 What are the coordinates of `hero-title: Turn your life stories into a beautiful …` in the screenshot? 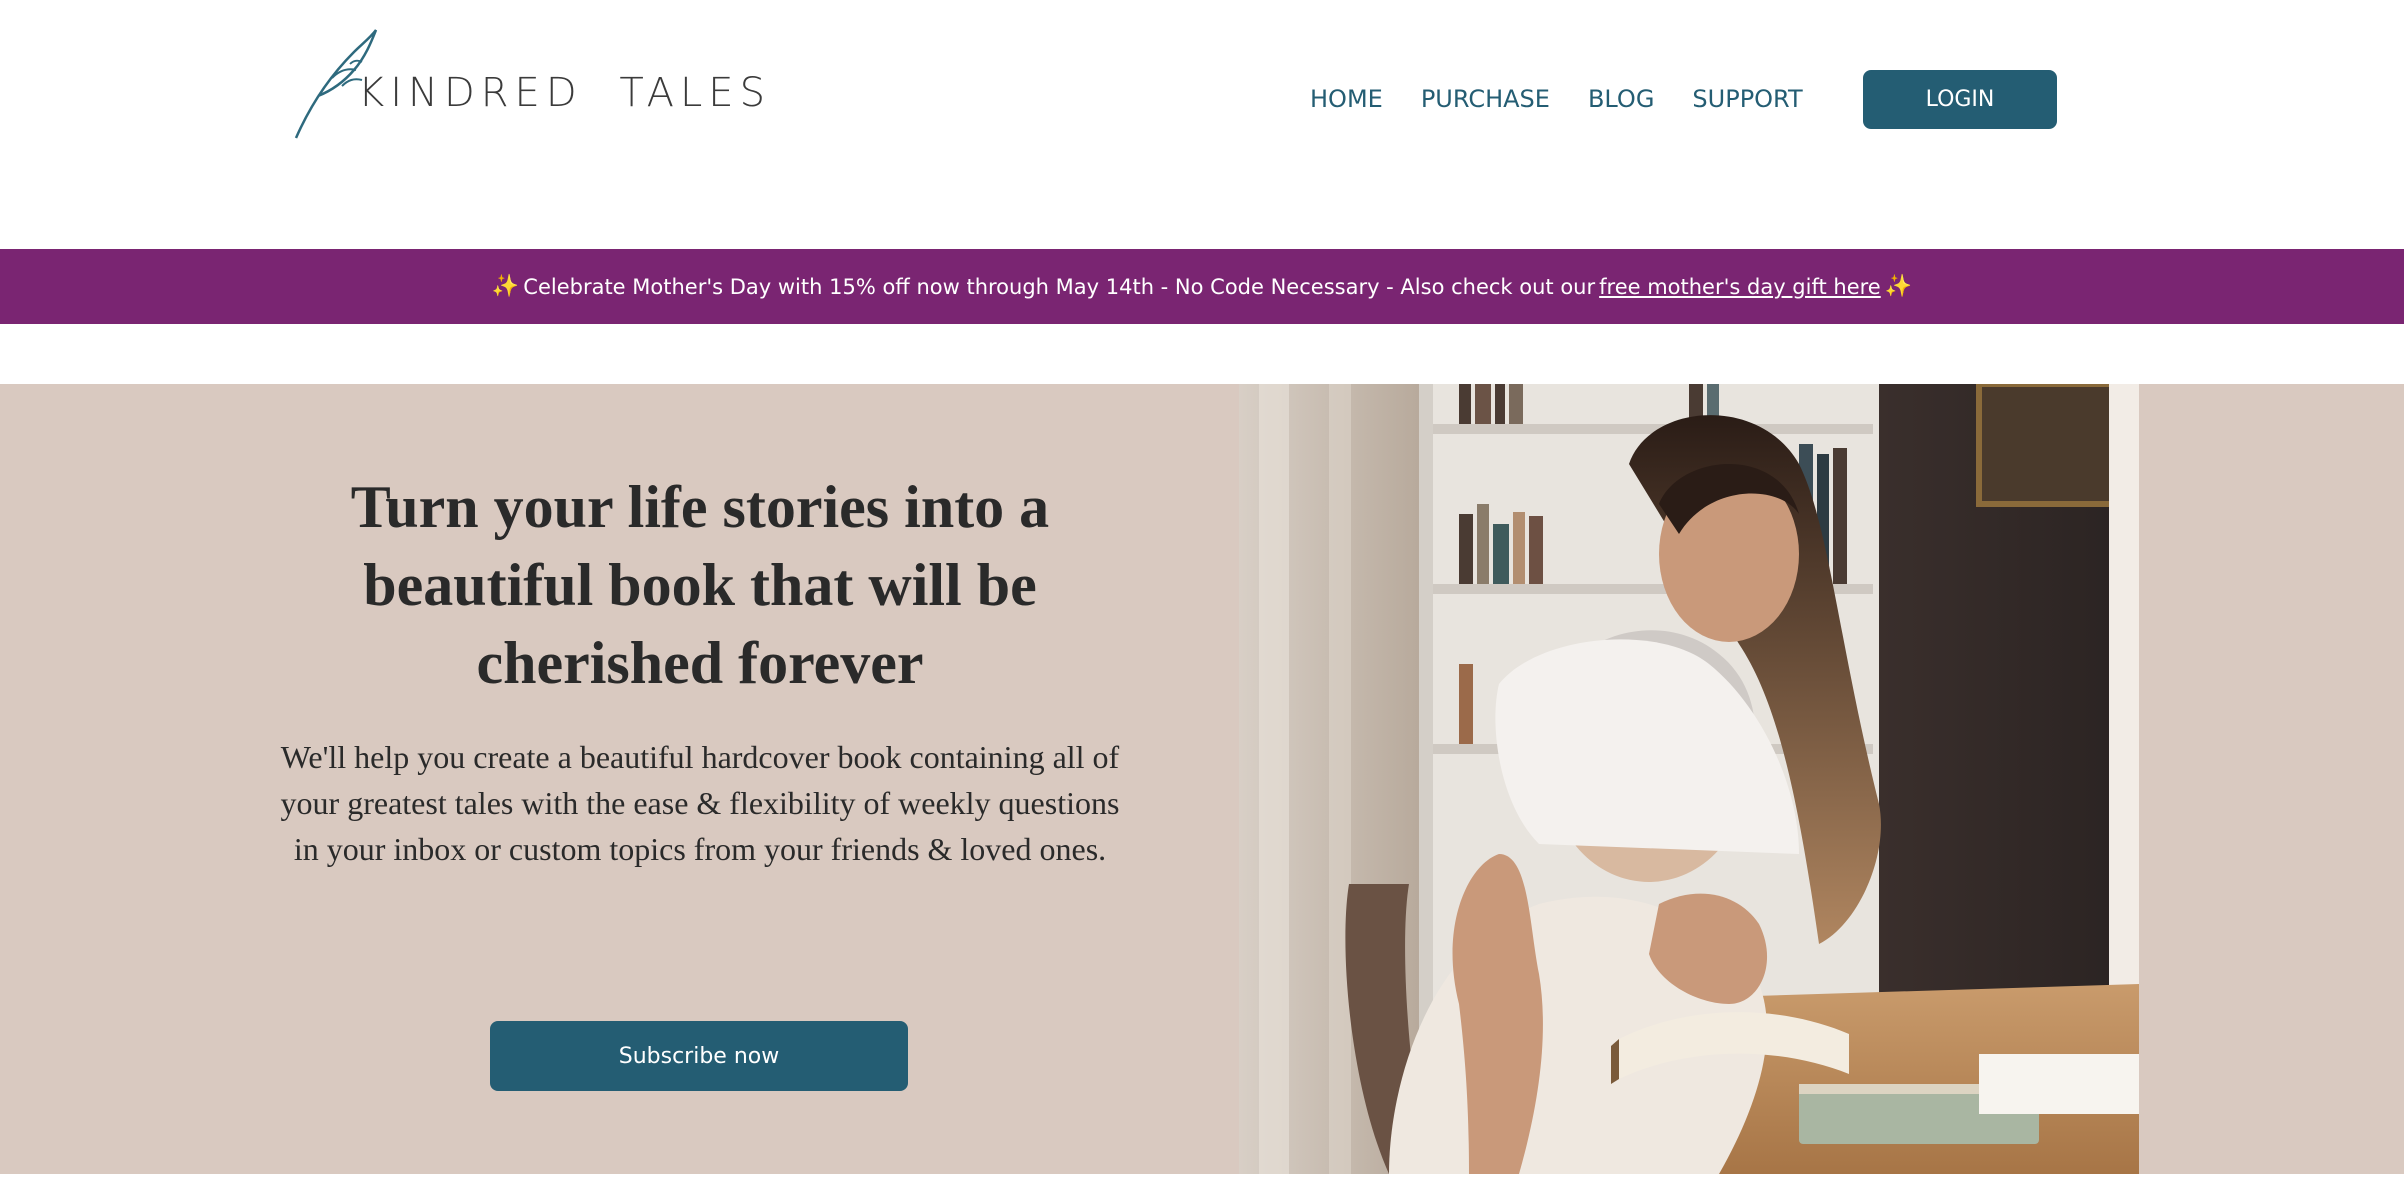 It's located at (700, 585).